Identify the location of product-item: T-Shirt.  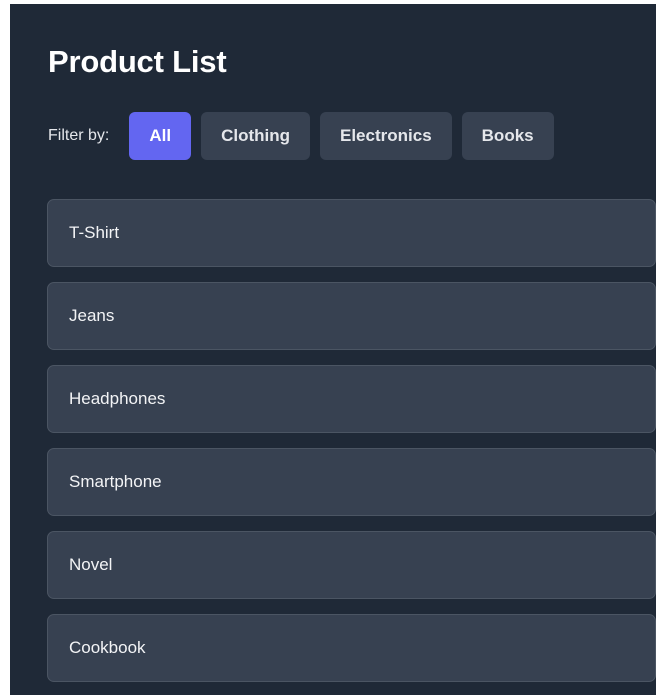
(351, 233).